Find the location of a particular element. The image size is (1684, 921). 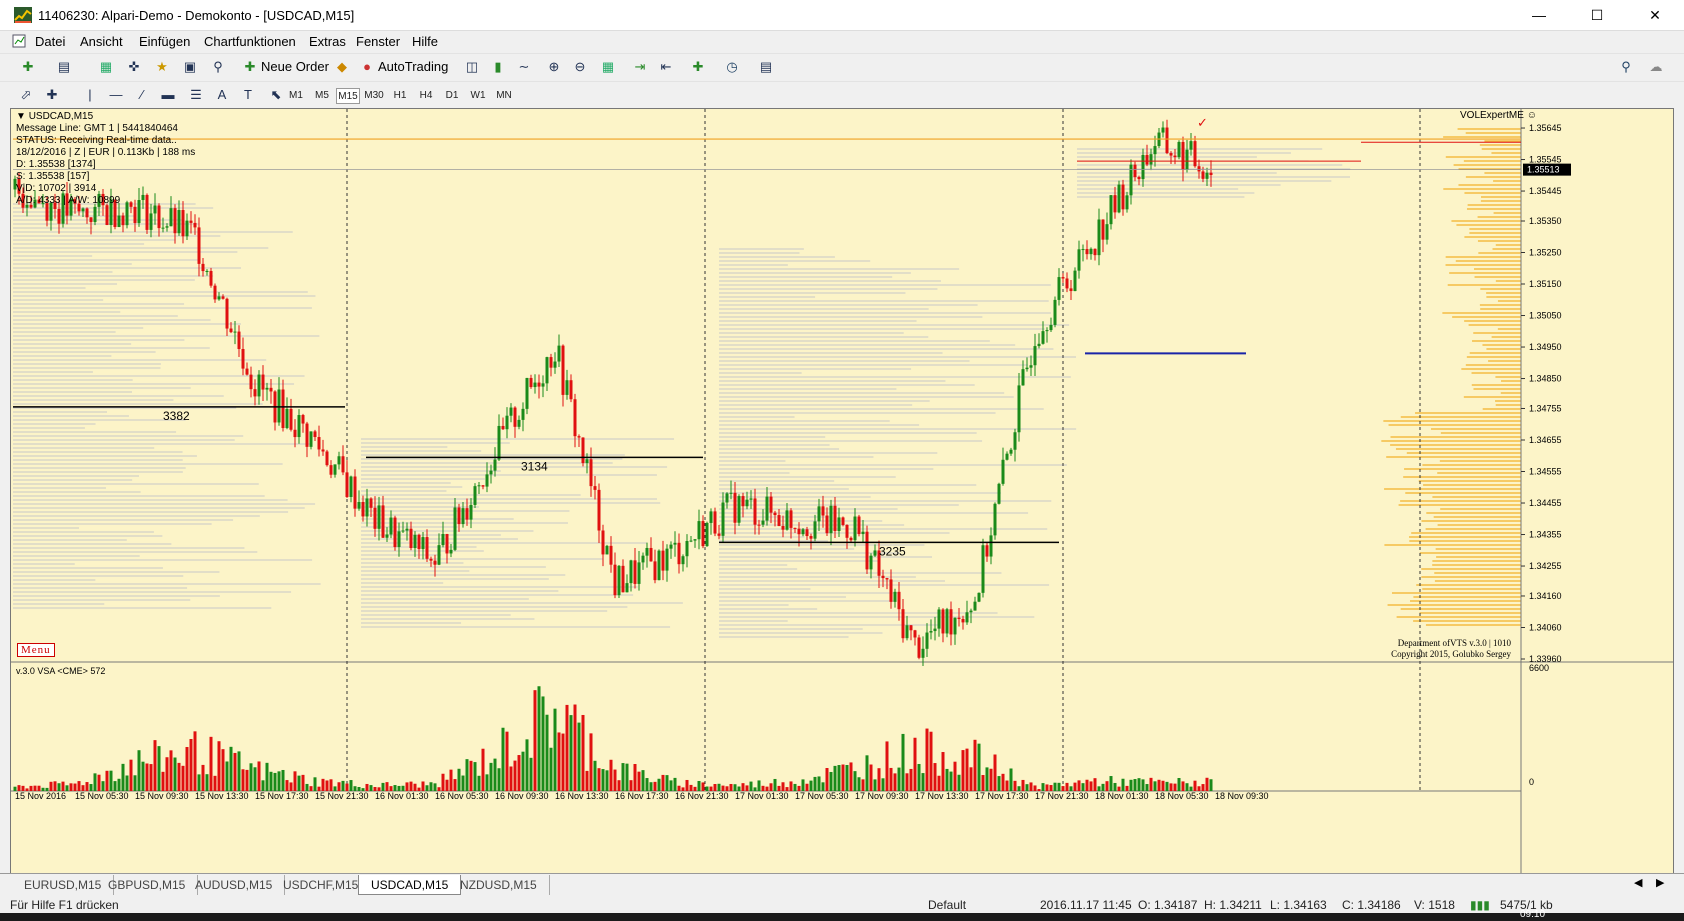

terminal-icon: ▣ is located at coordinates (190, 67).